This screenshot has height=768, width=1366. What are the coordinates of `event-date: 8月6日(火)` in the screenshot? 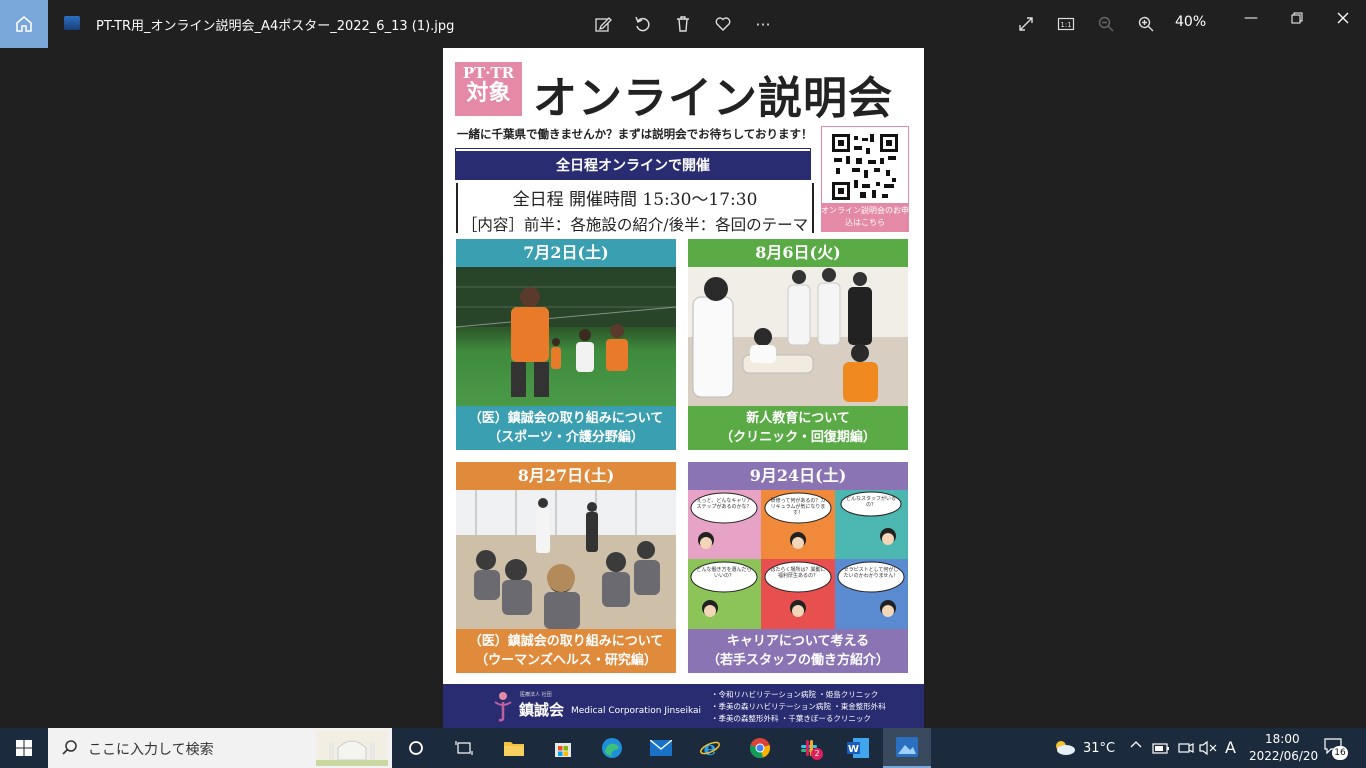 It's located at (798, 252).